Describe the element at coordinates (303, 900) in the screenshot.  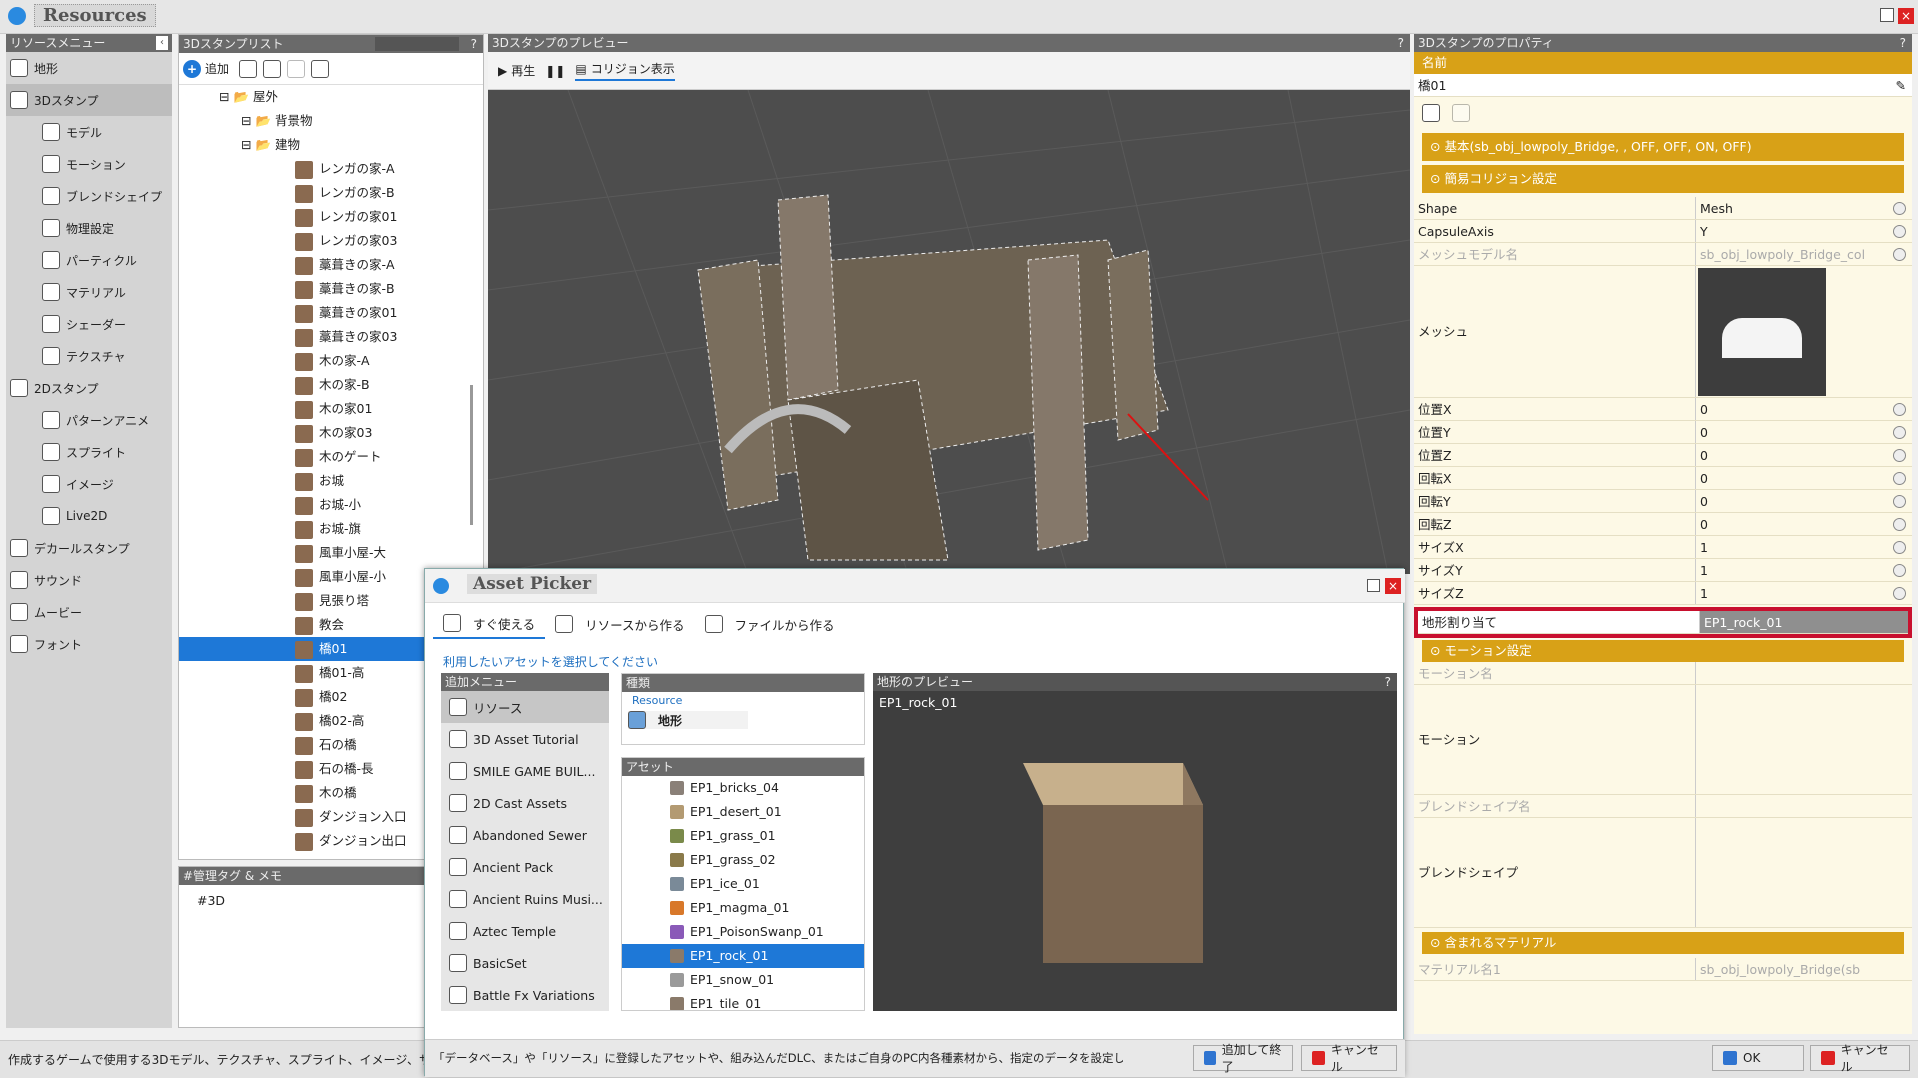
I see `tags-memo-field: #3D` at that location.